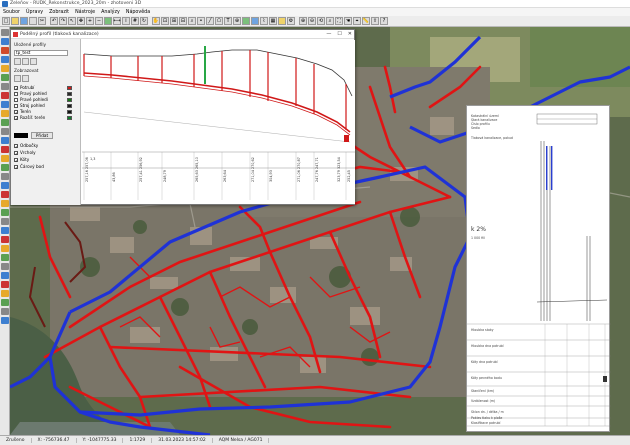 The height and width of the screenshot is (445, 630). What do you see at coordinates (5, 248) in the screenshot?
I see `tool-label-icon` at bounding box center [5, 248].